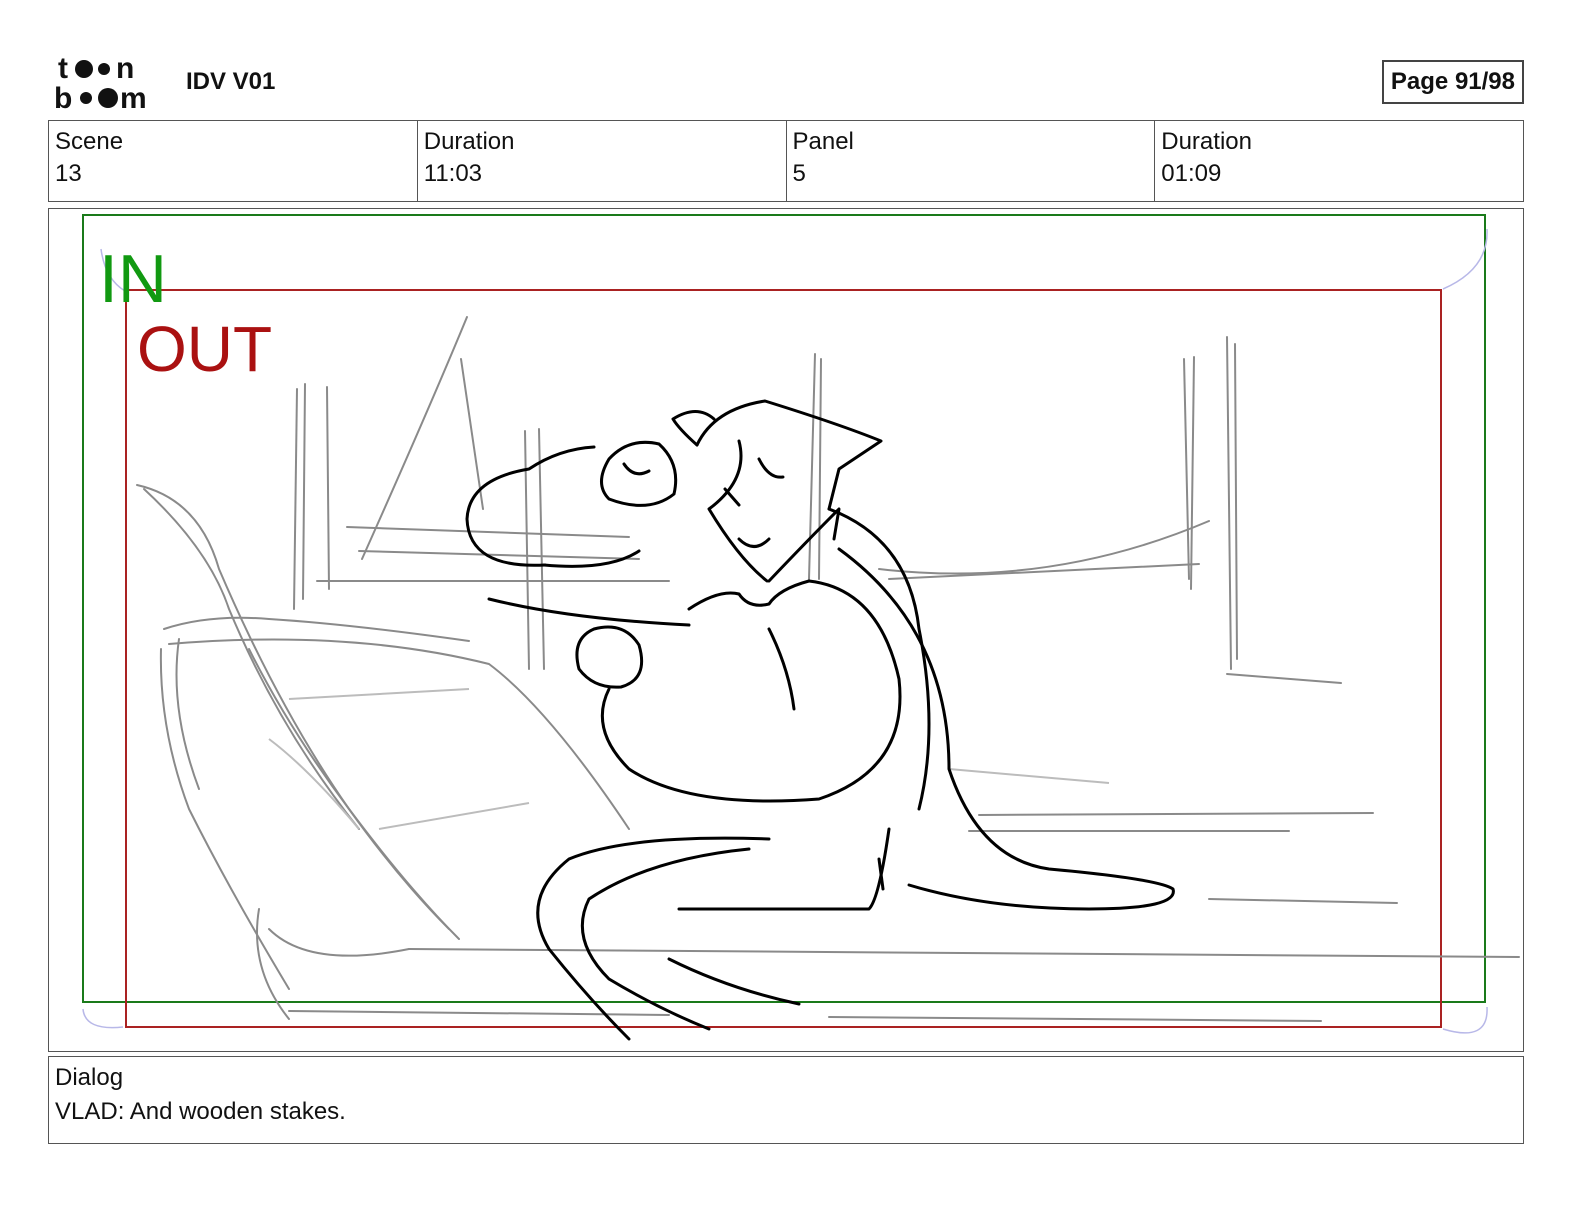 This screenshot has width=1584, height=1224. Describe the element at coordinates (233, 161) in the screenshot. I see `scene-cell: Scene 13` at that location.